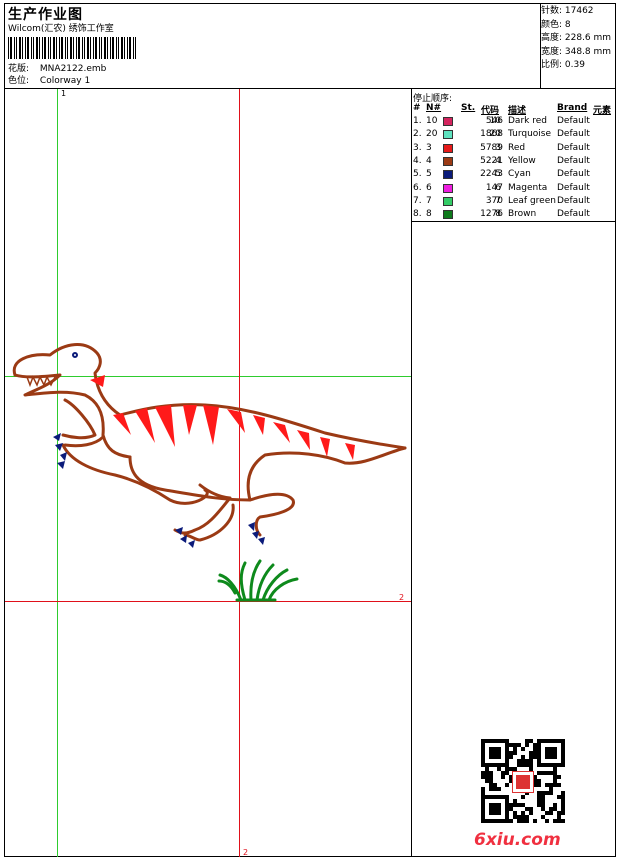 The image size is (620, 860). Describe the element at coordinates (73, 69) in the screenshot. I see `design-file-name: MNA2122.emb` at that location.